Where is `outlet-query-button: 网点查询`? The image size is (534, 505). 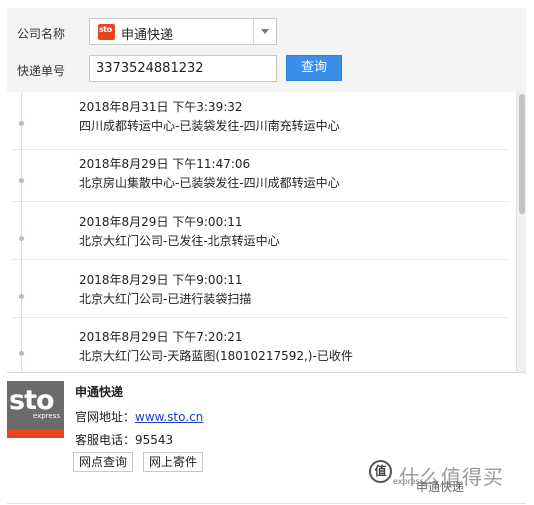 outlet-query-button: 网点查询 is located at coordinates (103, 462).